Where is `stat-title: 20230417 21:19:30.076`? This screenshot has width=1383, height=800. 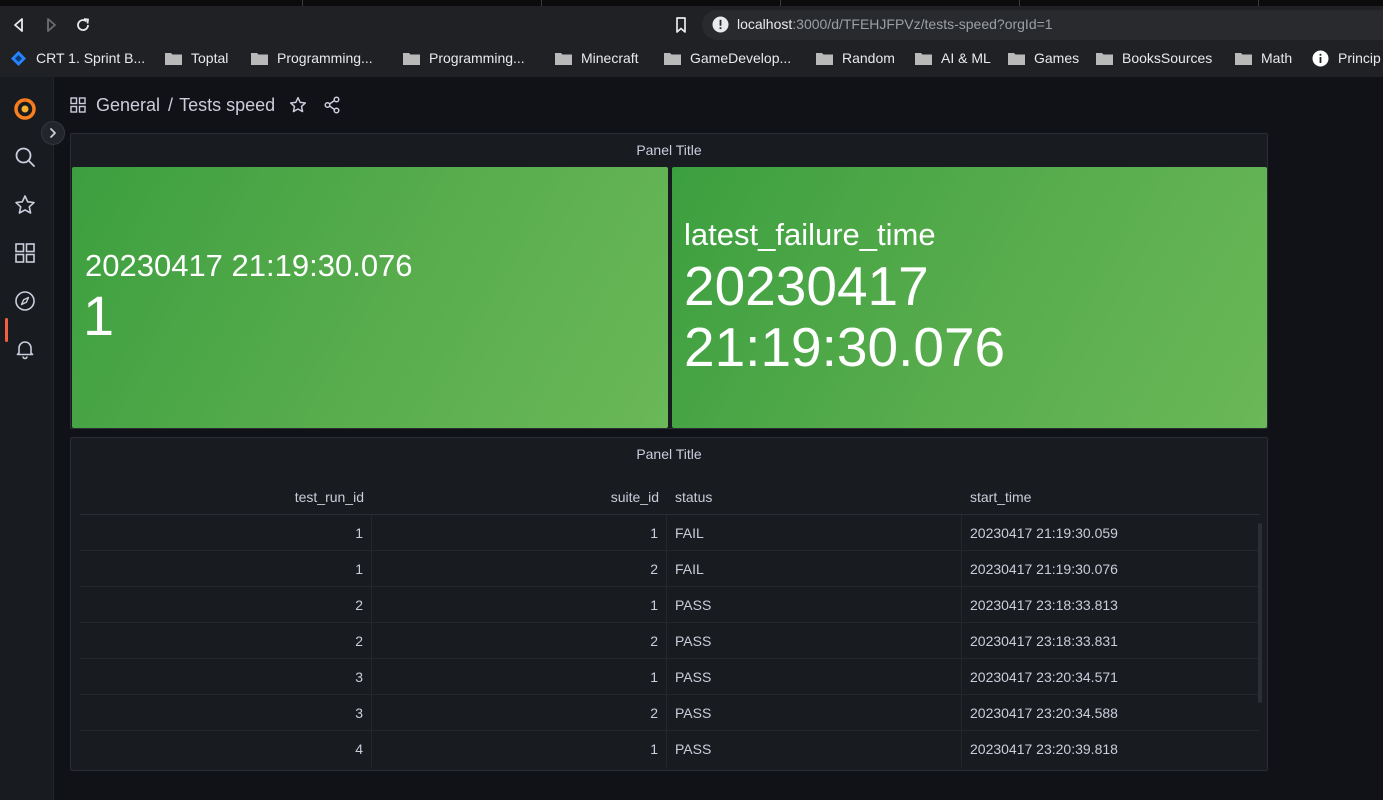 stat-title: 20230417 21:19:30.076 is located at coordinates (249, 265).